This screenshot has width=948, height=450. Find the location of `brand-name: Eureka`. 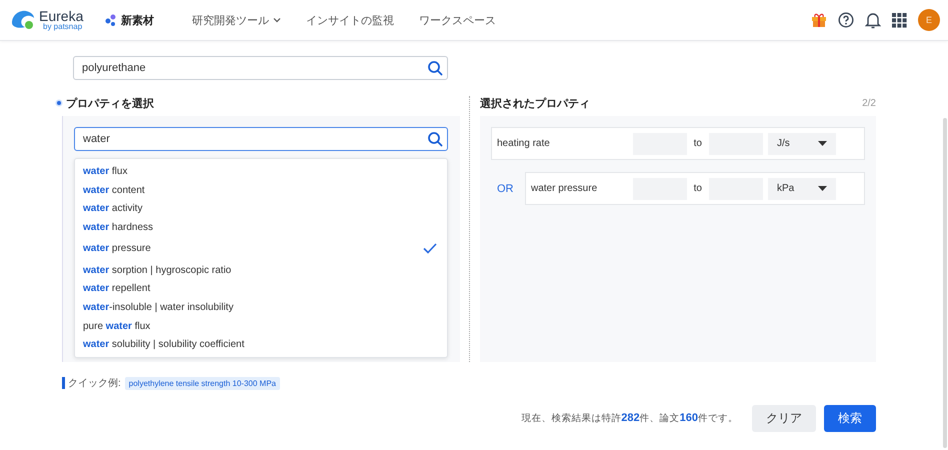

brand-name: Eureka is located at coordinates (61, 16).